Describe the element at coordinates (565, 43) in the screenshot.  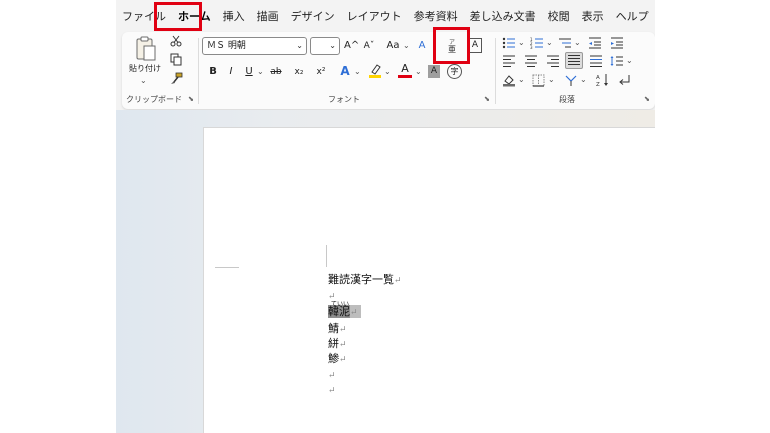
I see `multilevel-list-icon` at that location.